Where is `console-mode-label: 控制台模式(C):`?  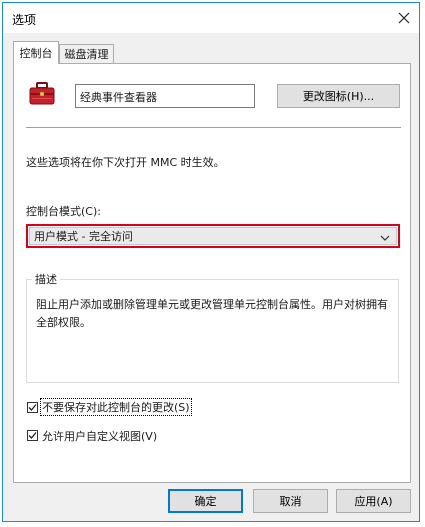 console-mode-label: 控制台模式(C): is located at coordinates (63, 211).